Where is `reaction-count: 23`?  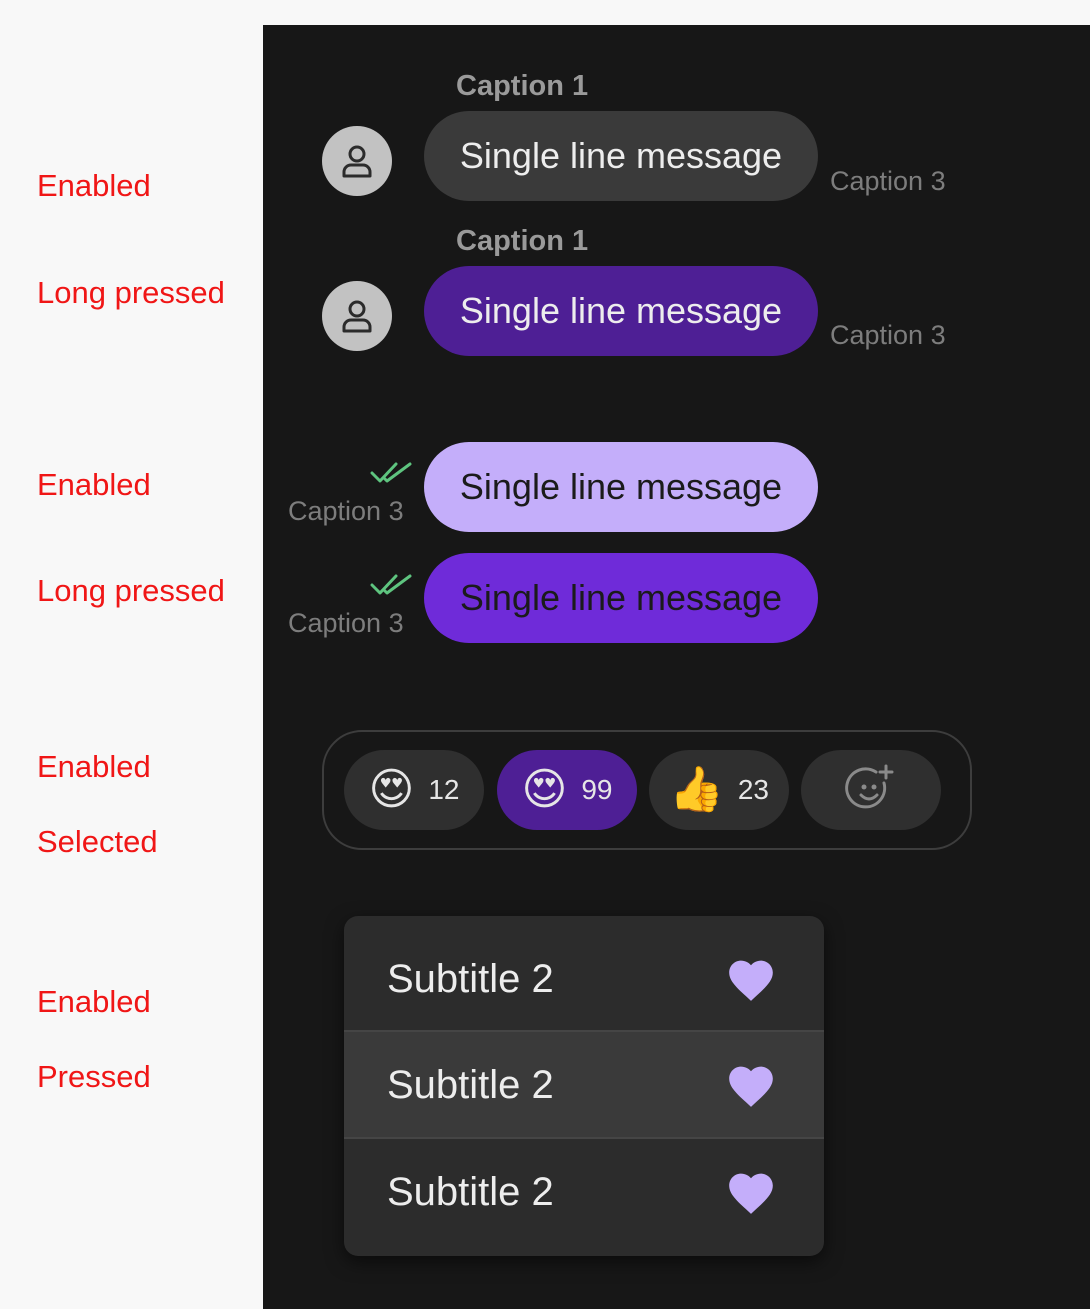 reaction-count: 23 is located at coordinates (753, 789).